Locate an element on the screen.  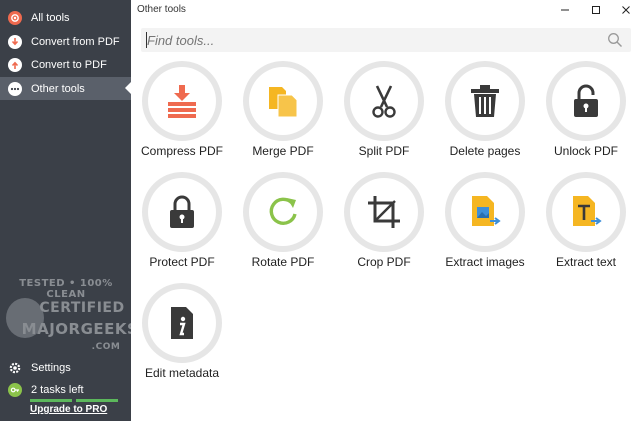
more-icon is located at coordinates (15, 88).